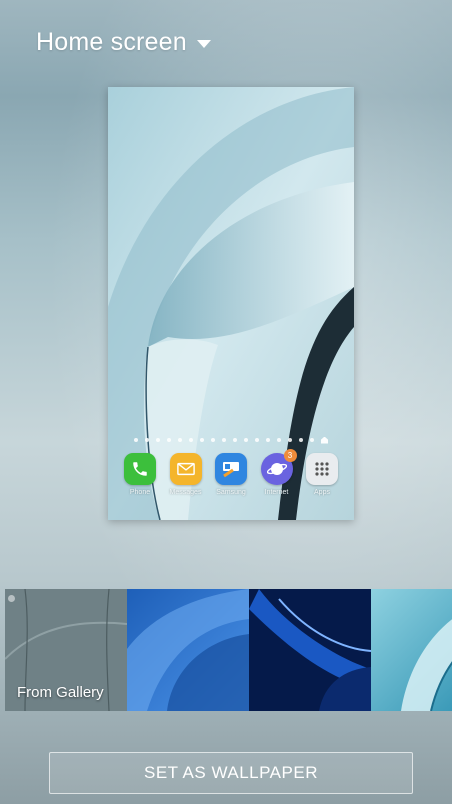 This screenshot has height=804, width=452. I want to click on dock-app-label: Messages, so click(185, 492).